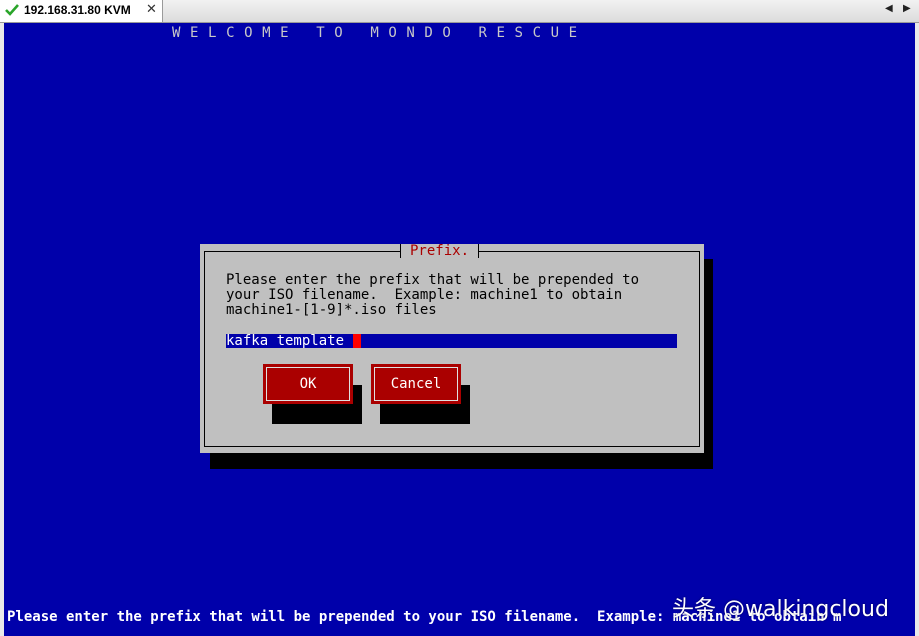 Image resolution: width=919 pixels, height=636 pixels. Describe the element at coordinates (12, 10) in the screenshot. I see `checkmark-icon` at that location.